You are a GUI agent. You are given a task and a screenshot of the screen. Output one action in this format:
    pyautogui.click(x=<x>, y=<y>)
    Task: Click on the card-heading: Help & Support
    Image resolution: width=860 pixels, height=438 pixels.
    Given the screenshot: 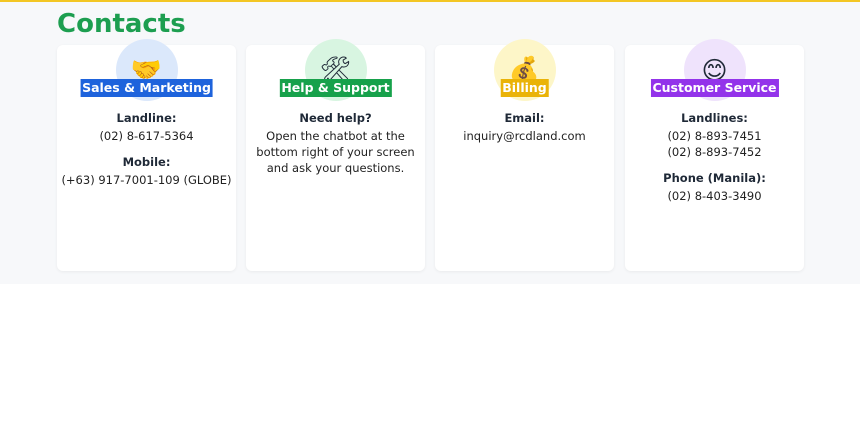 What is the action you would take?
    pyautogui.click(x=335, y=88)
    